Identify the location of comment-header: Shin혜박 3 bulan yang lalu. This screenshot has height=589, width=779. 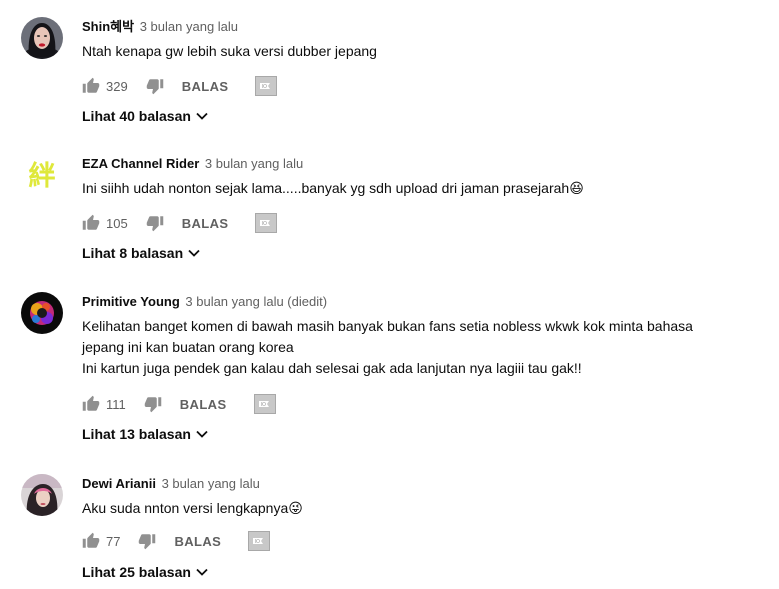
(160, 27).